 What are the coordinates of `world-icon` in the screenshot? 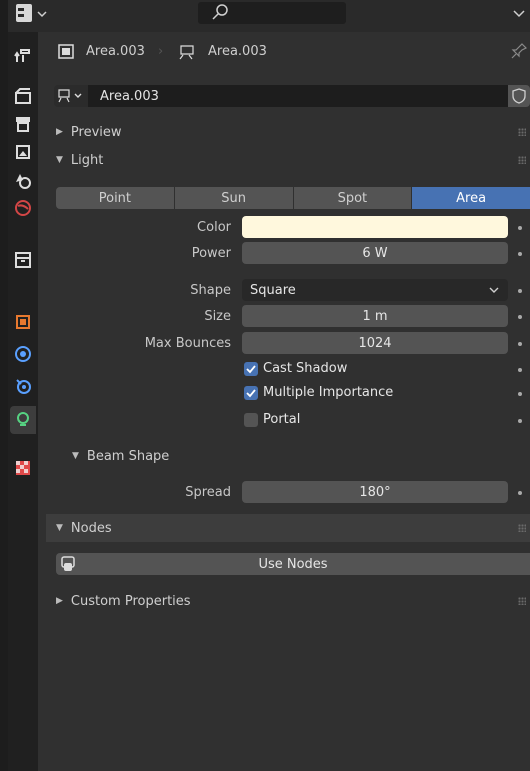 It's located at (23, 208).